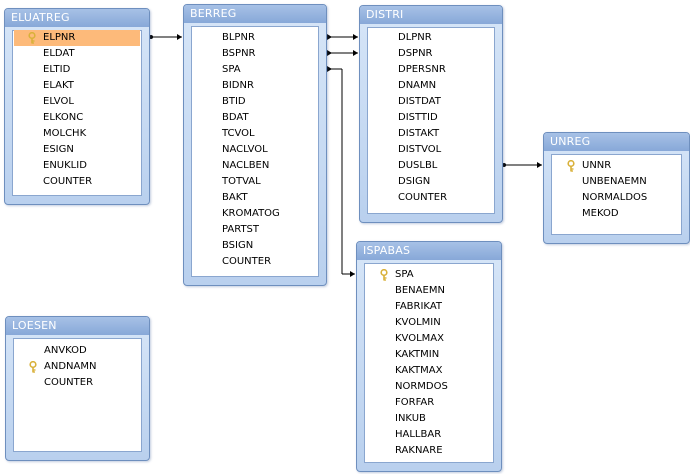 This screenshot has height=474, width=690. I want to click on field-name: BSPNR, so click(239, 53).